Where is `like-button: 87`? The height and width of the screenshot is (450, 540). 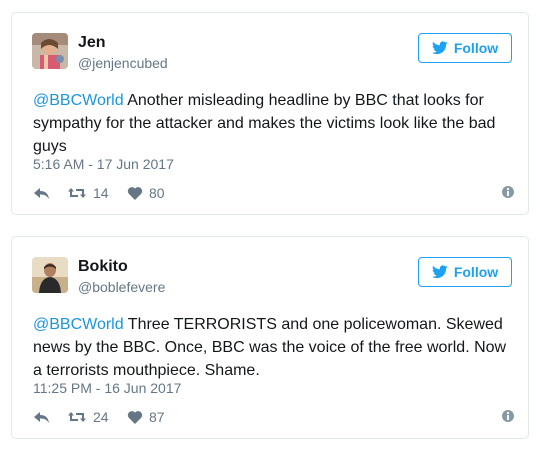
like-button: 87 is located at coordinates (146, 417).